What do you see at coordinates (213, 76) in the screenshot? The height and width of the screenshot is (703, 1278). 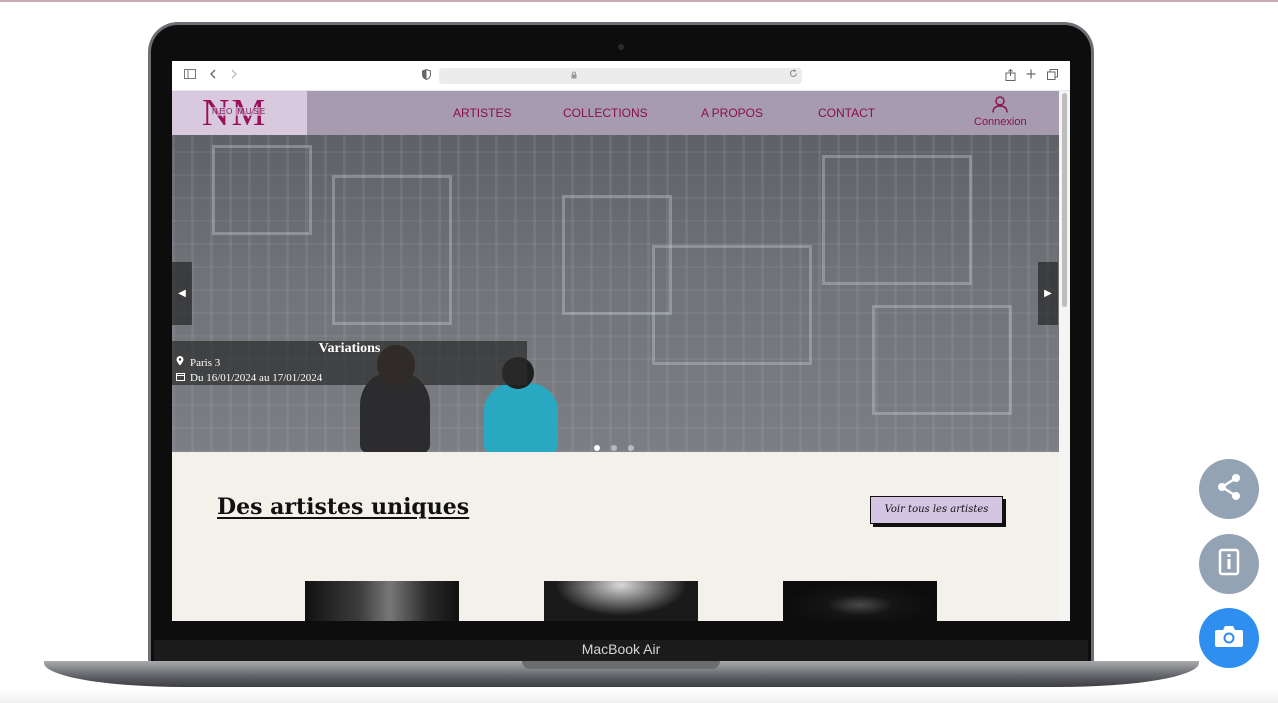 I see `back-icon` at bounding box center [213, 76].